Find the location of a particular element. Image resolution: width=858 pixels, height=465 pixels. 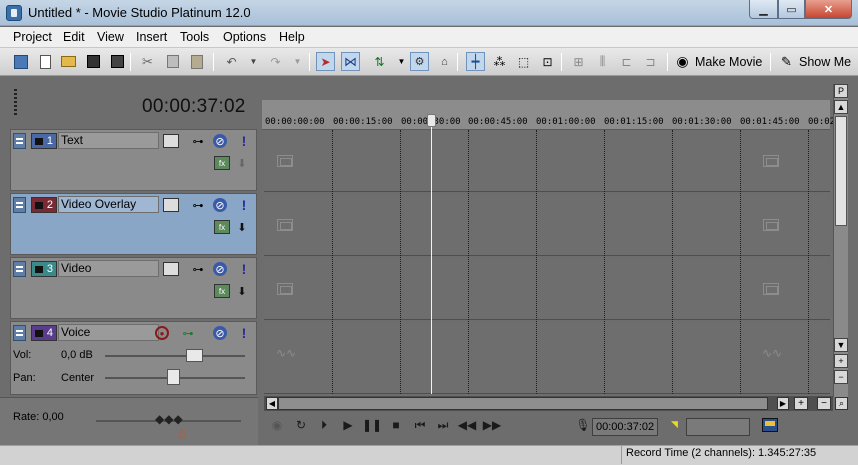

make-movie-icon: ◉ is located at coordinates (682, 61).